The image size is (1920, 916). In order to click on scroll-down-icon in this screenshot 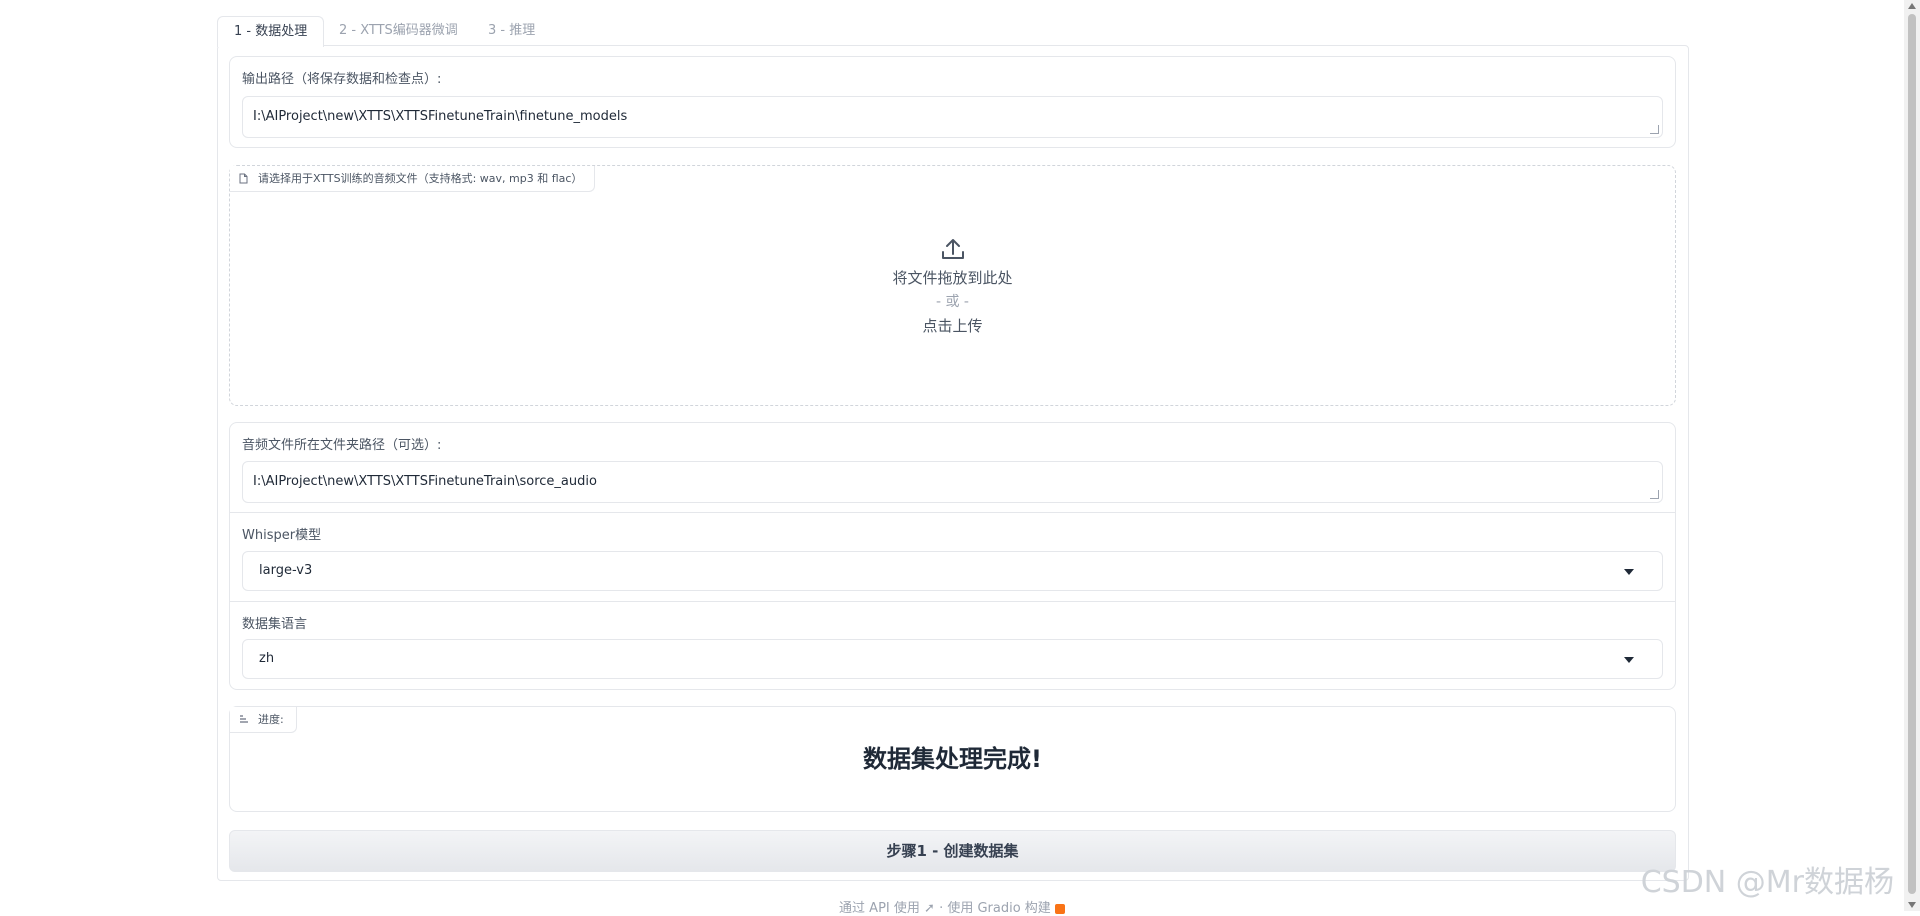, I will do `click(1912, 905)`.